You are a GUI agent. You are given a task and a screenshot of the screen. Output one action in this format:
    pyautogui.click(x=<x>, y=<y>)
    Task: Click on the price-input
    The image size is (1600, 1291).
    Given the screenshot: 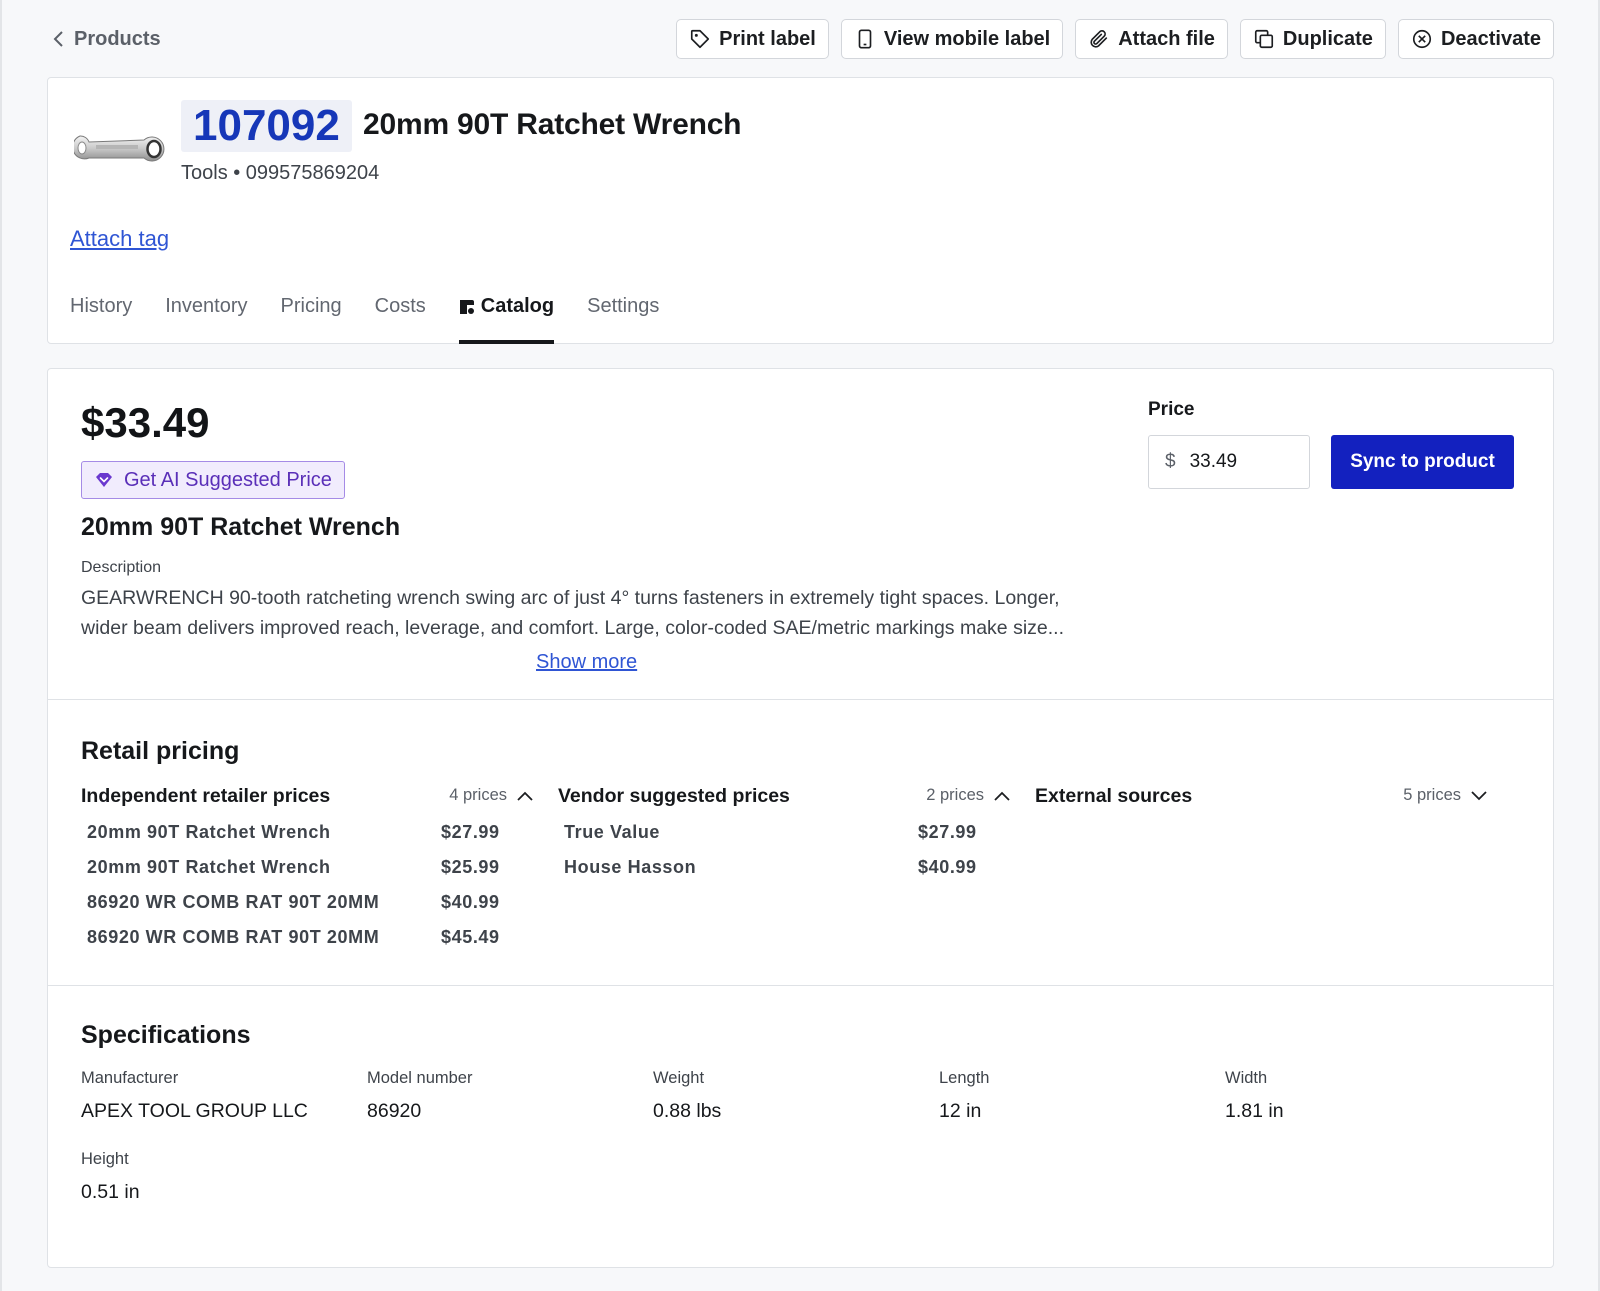 What is the action you would take?
    pyautogui.click(x=1244, y=462)
    